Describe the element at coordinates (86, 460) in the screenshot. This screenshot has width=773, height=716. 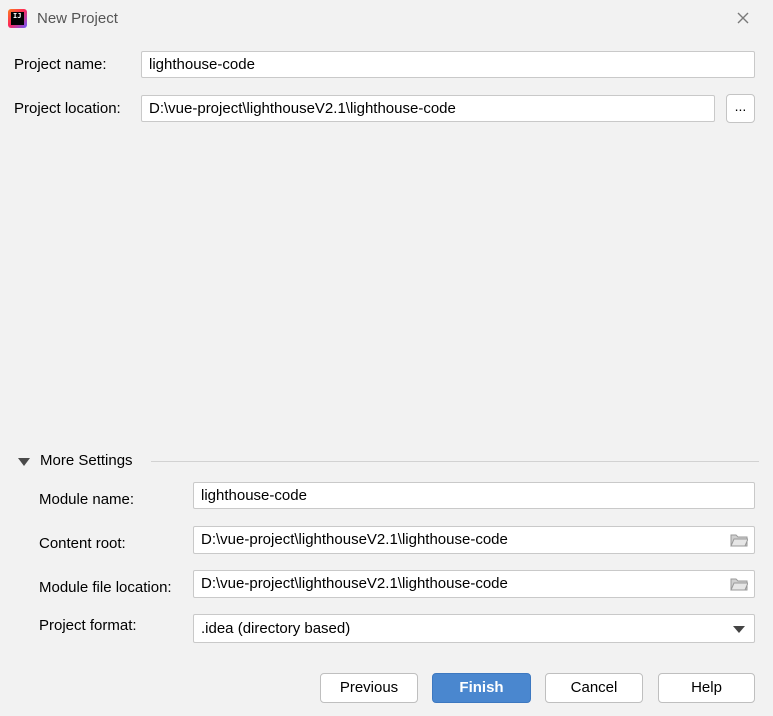
I see `more-settings-title: More Settings` at that location.